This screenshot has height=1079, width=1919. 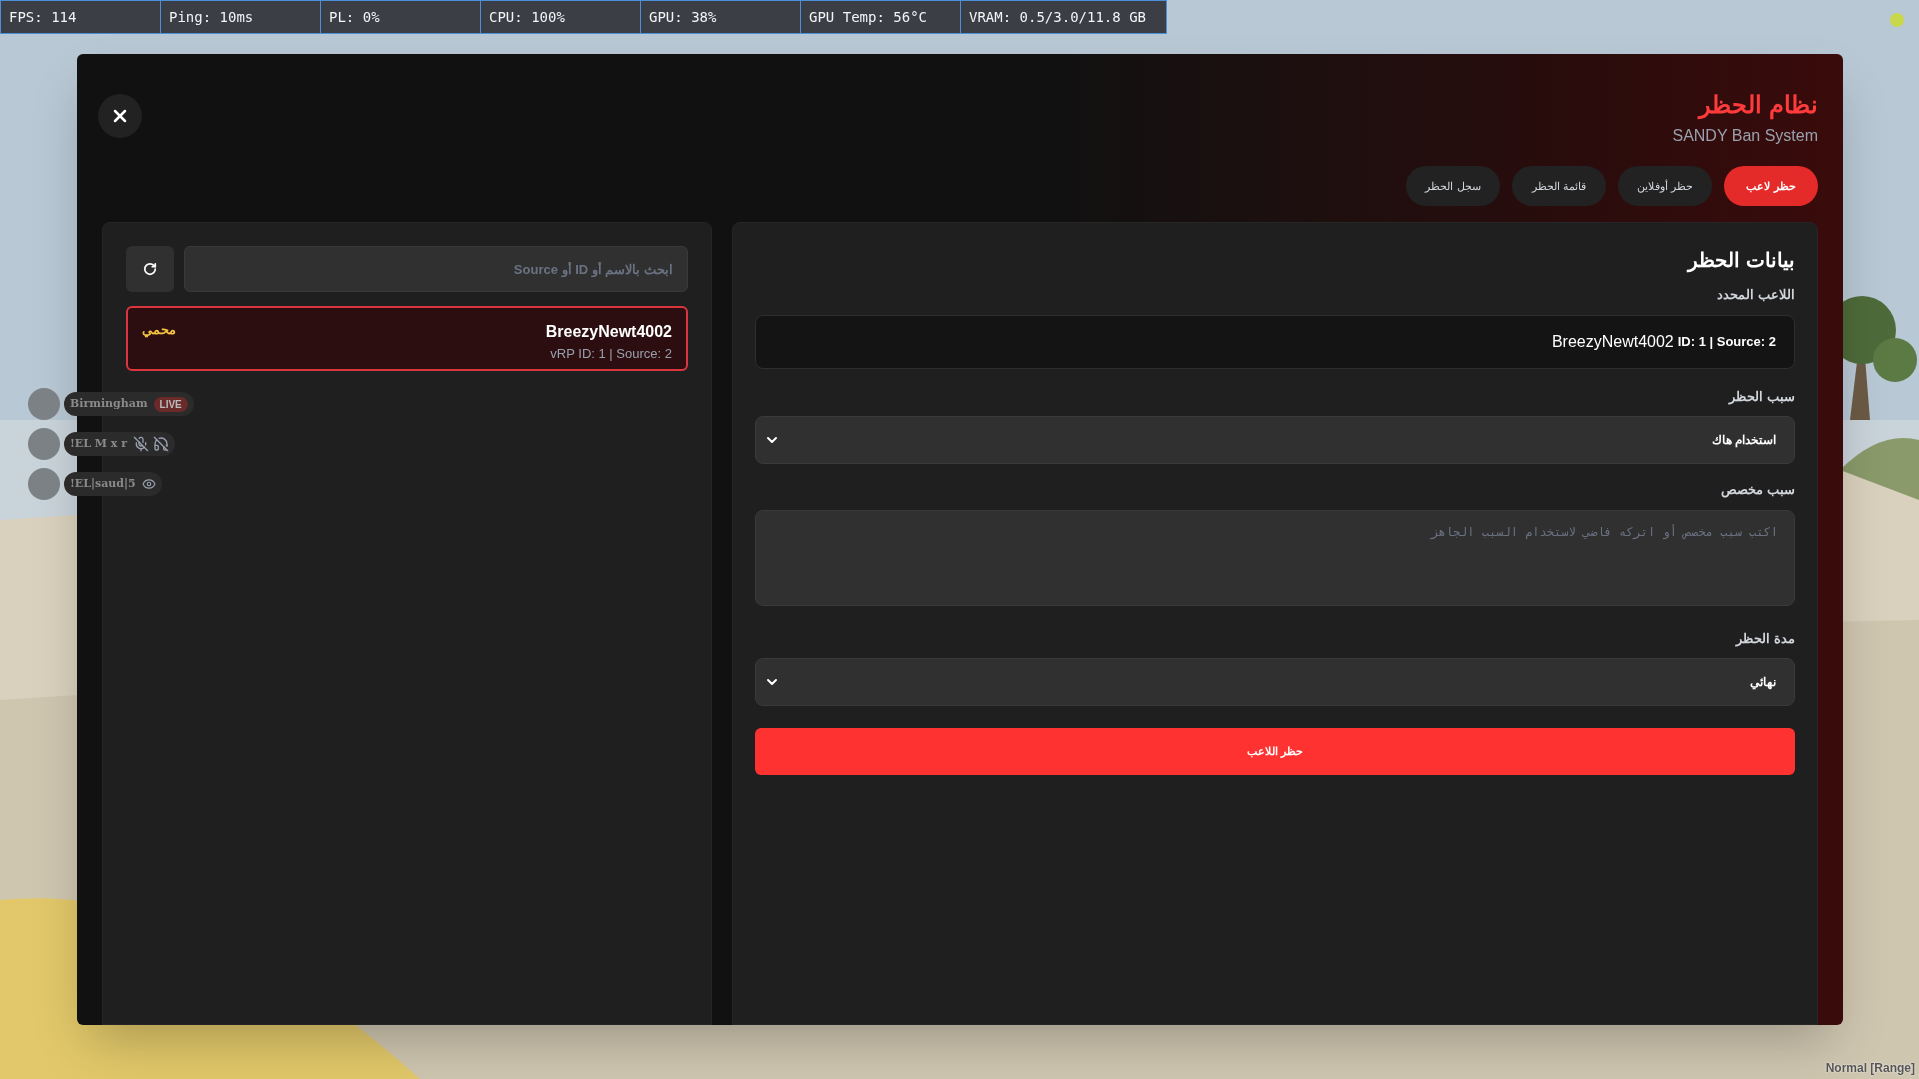 I want to click on tab: قائمة الحظر, so click(x=1559, y=186).